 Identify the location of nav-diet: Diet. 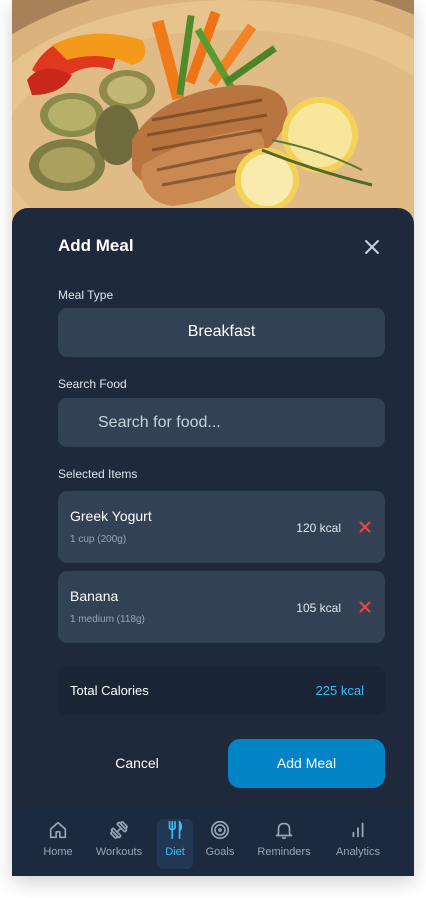
(175, 844).